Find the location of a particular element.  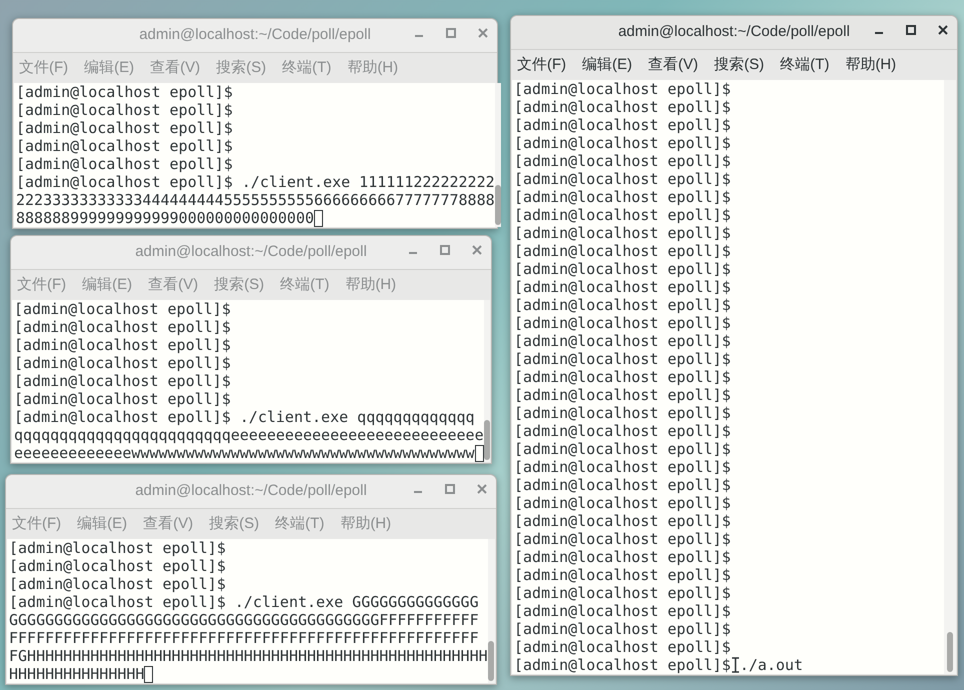

terminal-line: 22233333333333444444444555555555566666666677777778888 is located at coordinates (255, 200).